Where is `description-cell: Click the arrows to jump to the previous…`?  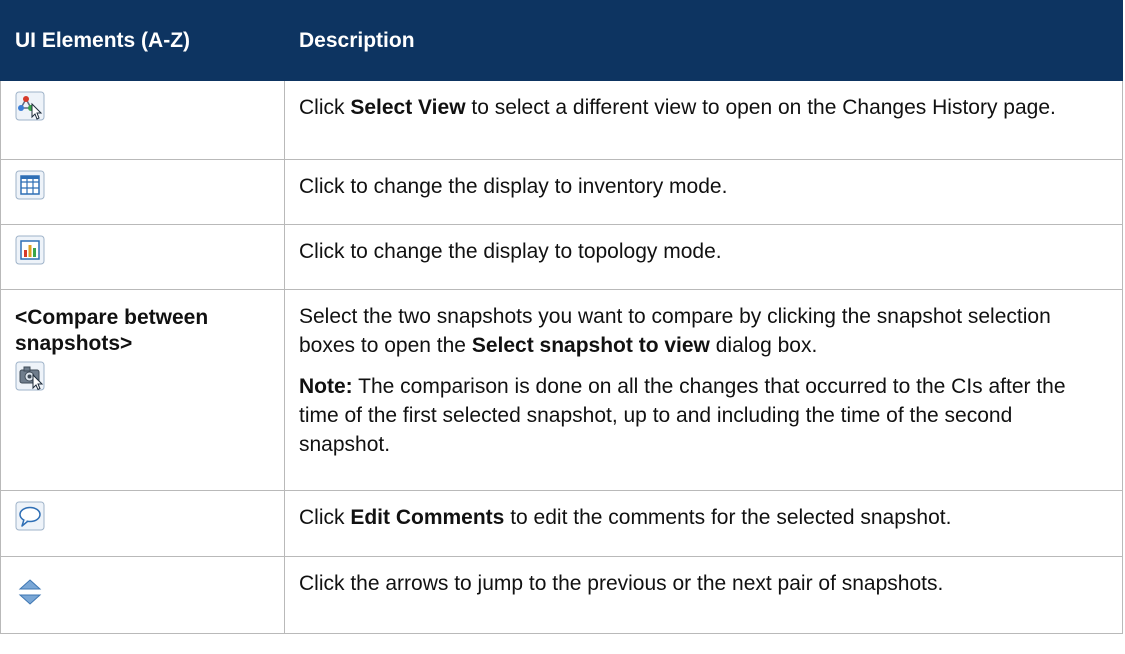 description-cell: Click the arrows to jump to the previous… is located at coordinates (703, 595).